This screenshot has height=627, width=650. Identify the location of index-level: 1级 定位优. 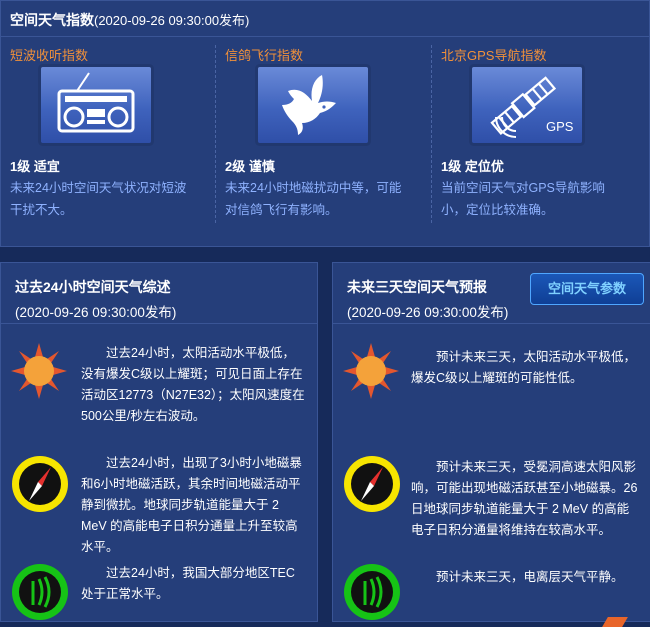
(472, 166).